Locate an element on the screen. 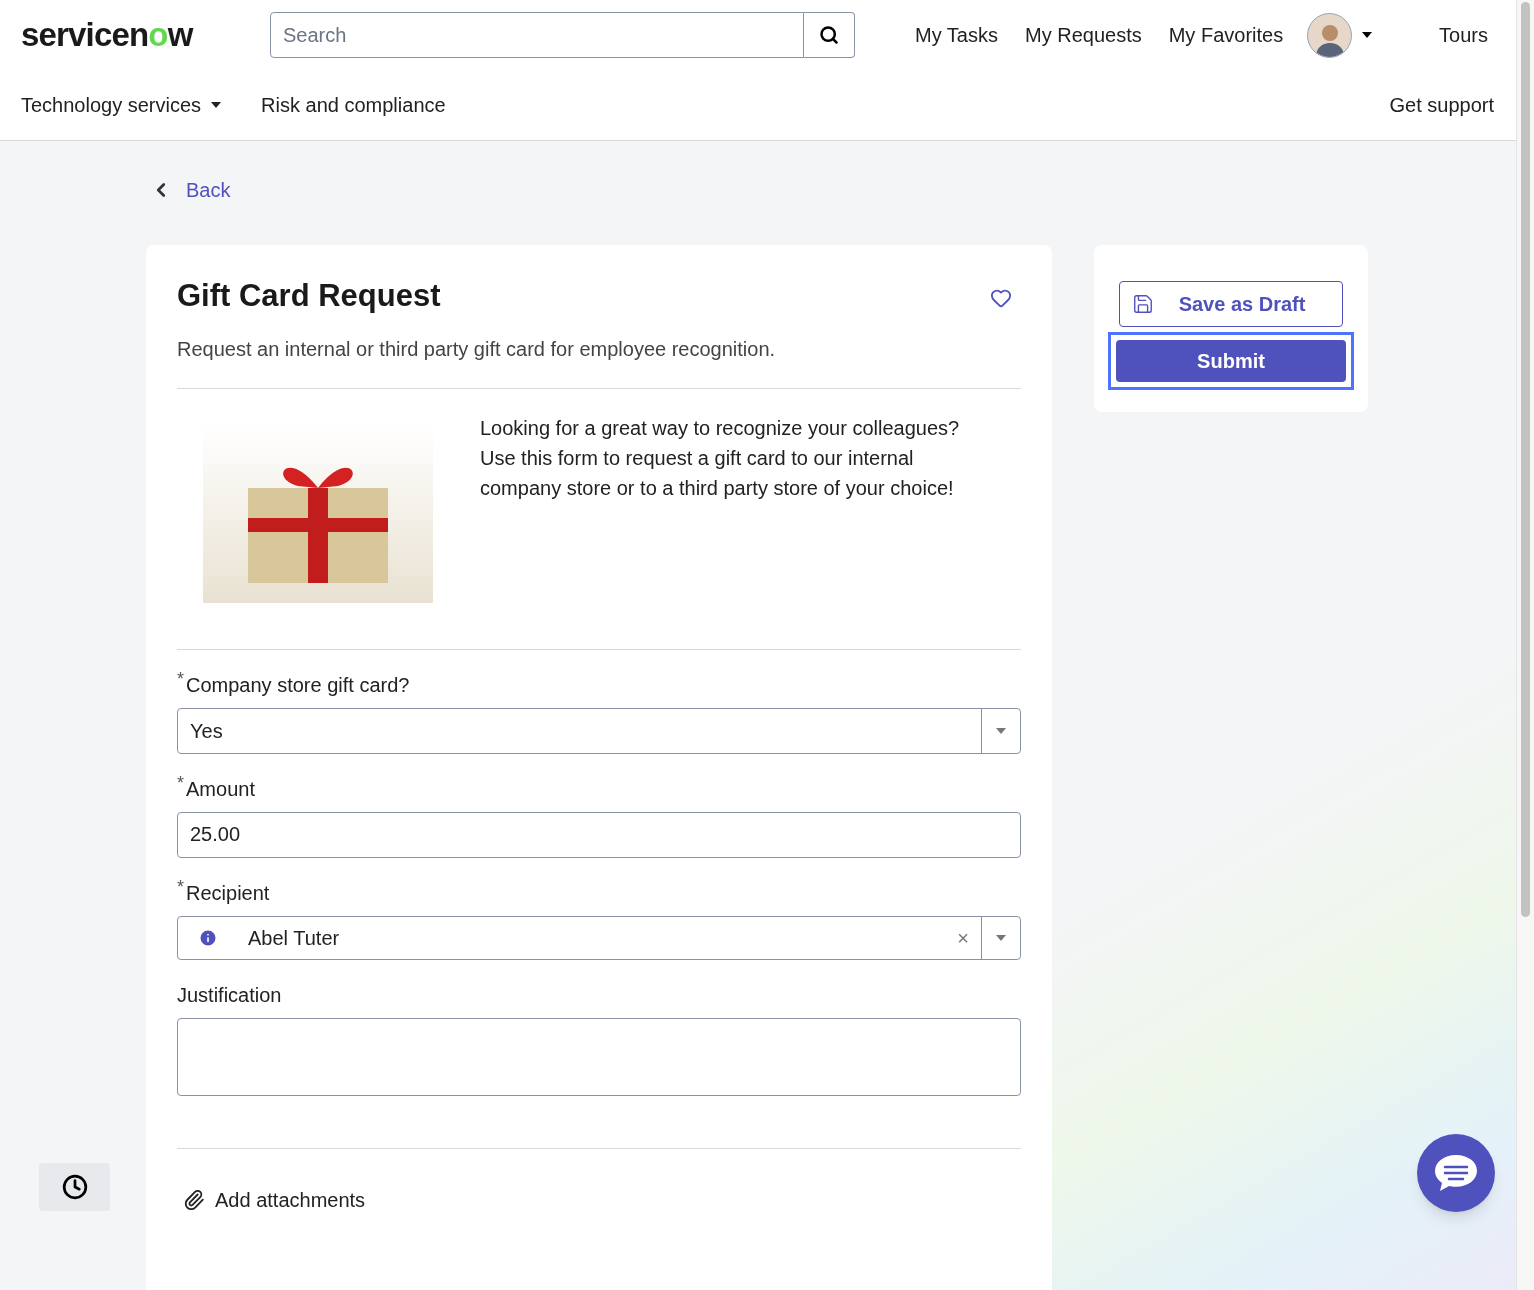 The image size is (1534, 1290). form-description: Request an internal or third party gift card for employee recognition. is located at coordinates (477, 349).